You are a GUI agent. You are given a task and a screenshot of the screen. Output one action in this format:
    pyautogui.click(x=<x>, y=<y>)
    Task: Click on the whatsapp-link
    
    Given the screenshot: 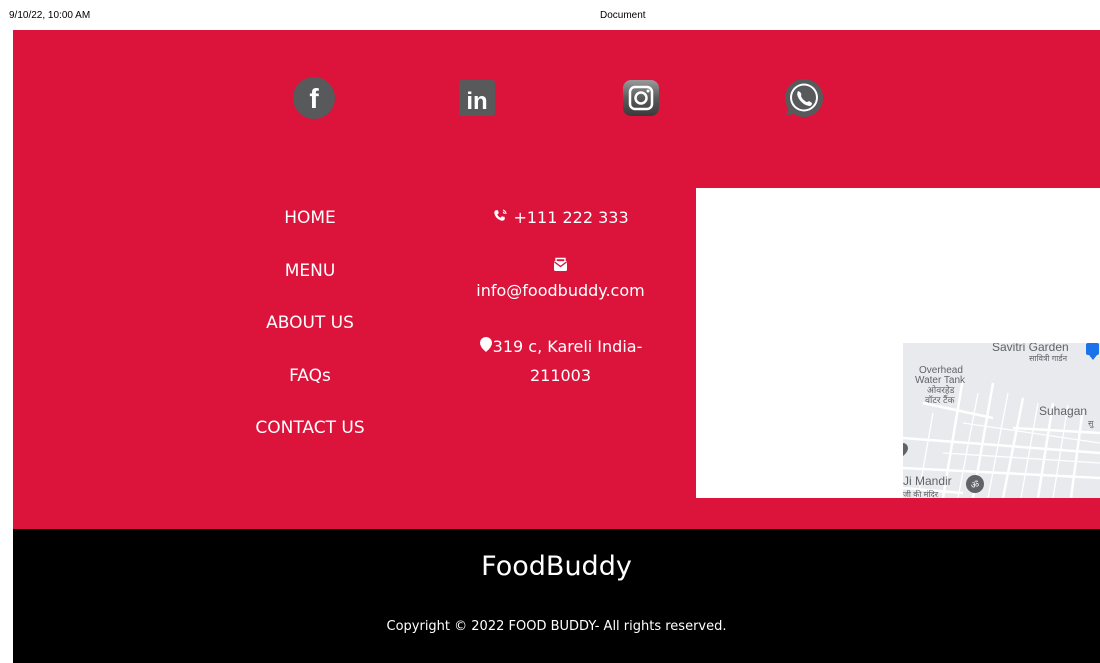 What is the action you would take?
    pyautogui.click(x=804, y=98)
    